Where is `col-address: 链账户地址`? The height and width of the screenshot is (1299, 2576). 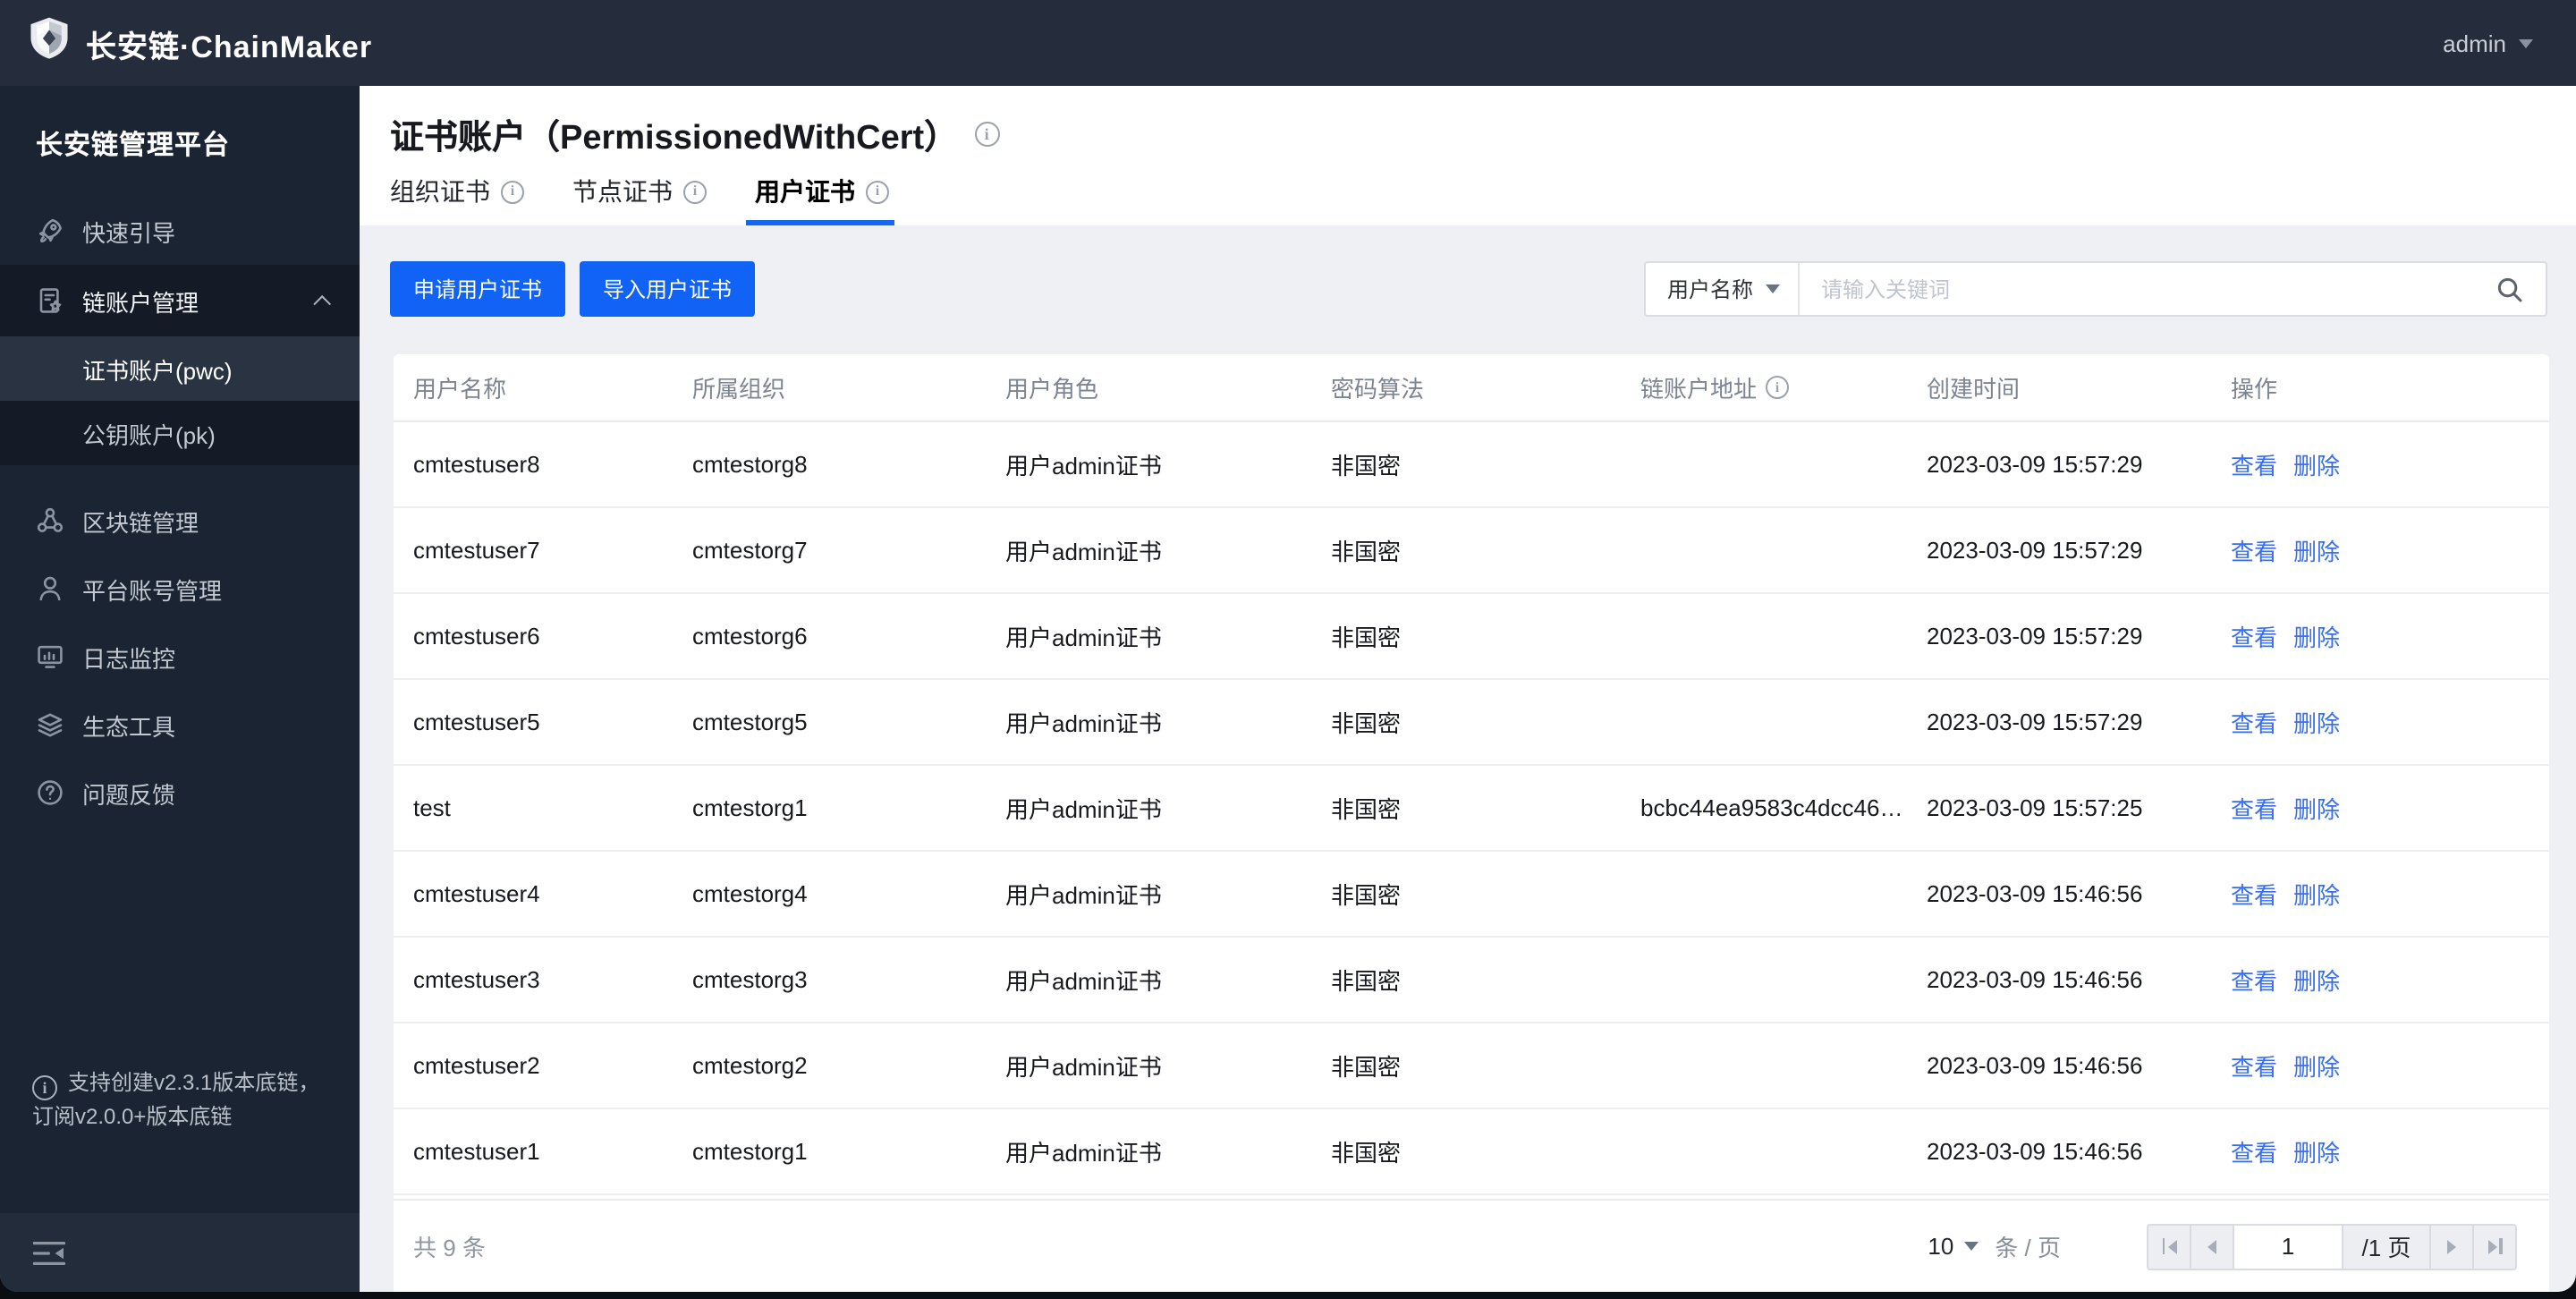
col-address: 链账户地址 is located at coordinates (1783, 387).